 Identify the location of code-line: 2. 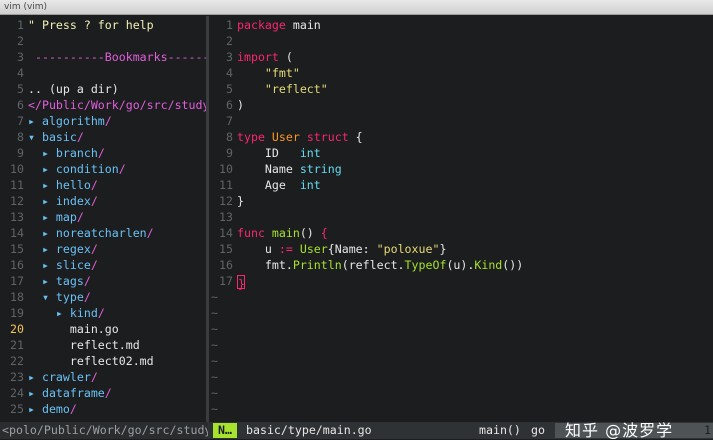
(223, 41).